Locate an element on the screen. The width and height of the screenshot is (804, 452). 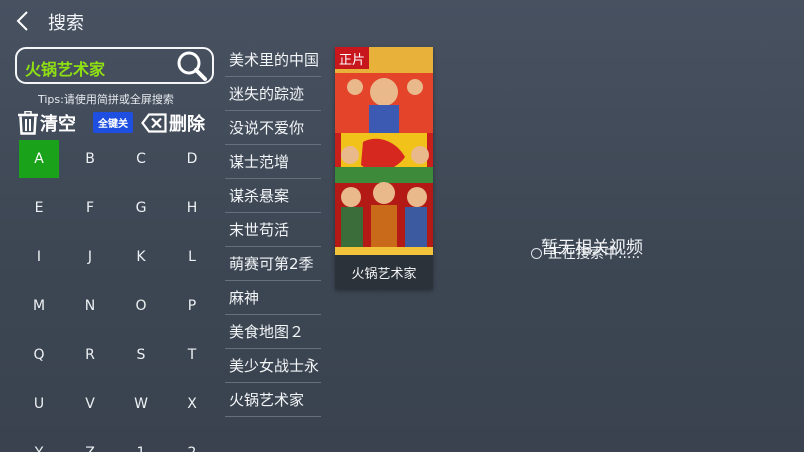
suggestion-item: 没说不爱你 is located at coordinates (273, 128).